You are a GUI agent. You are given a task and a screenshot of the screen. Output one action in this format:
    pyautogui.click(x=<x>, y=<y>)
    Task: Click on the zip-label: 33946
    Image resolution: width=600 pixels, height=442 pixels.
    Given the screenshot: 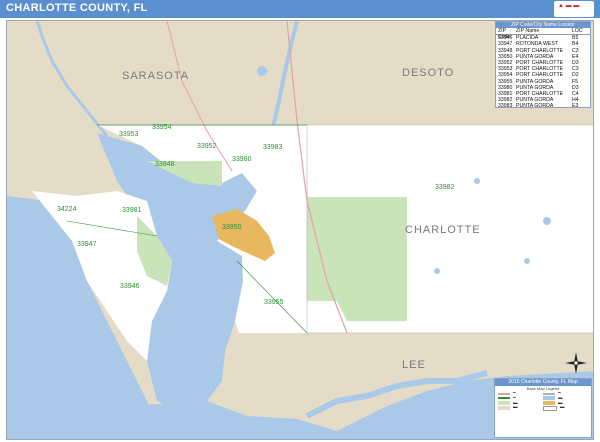 What is the action you would take?
    pyautogui.click(x=130, y=286)
    